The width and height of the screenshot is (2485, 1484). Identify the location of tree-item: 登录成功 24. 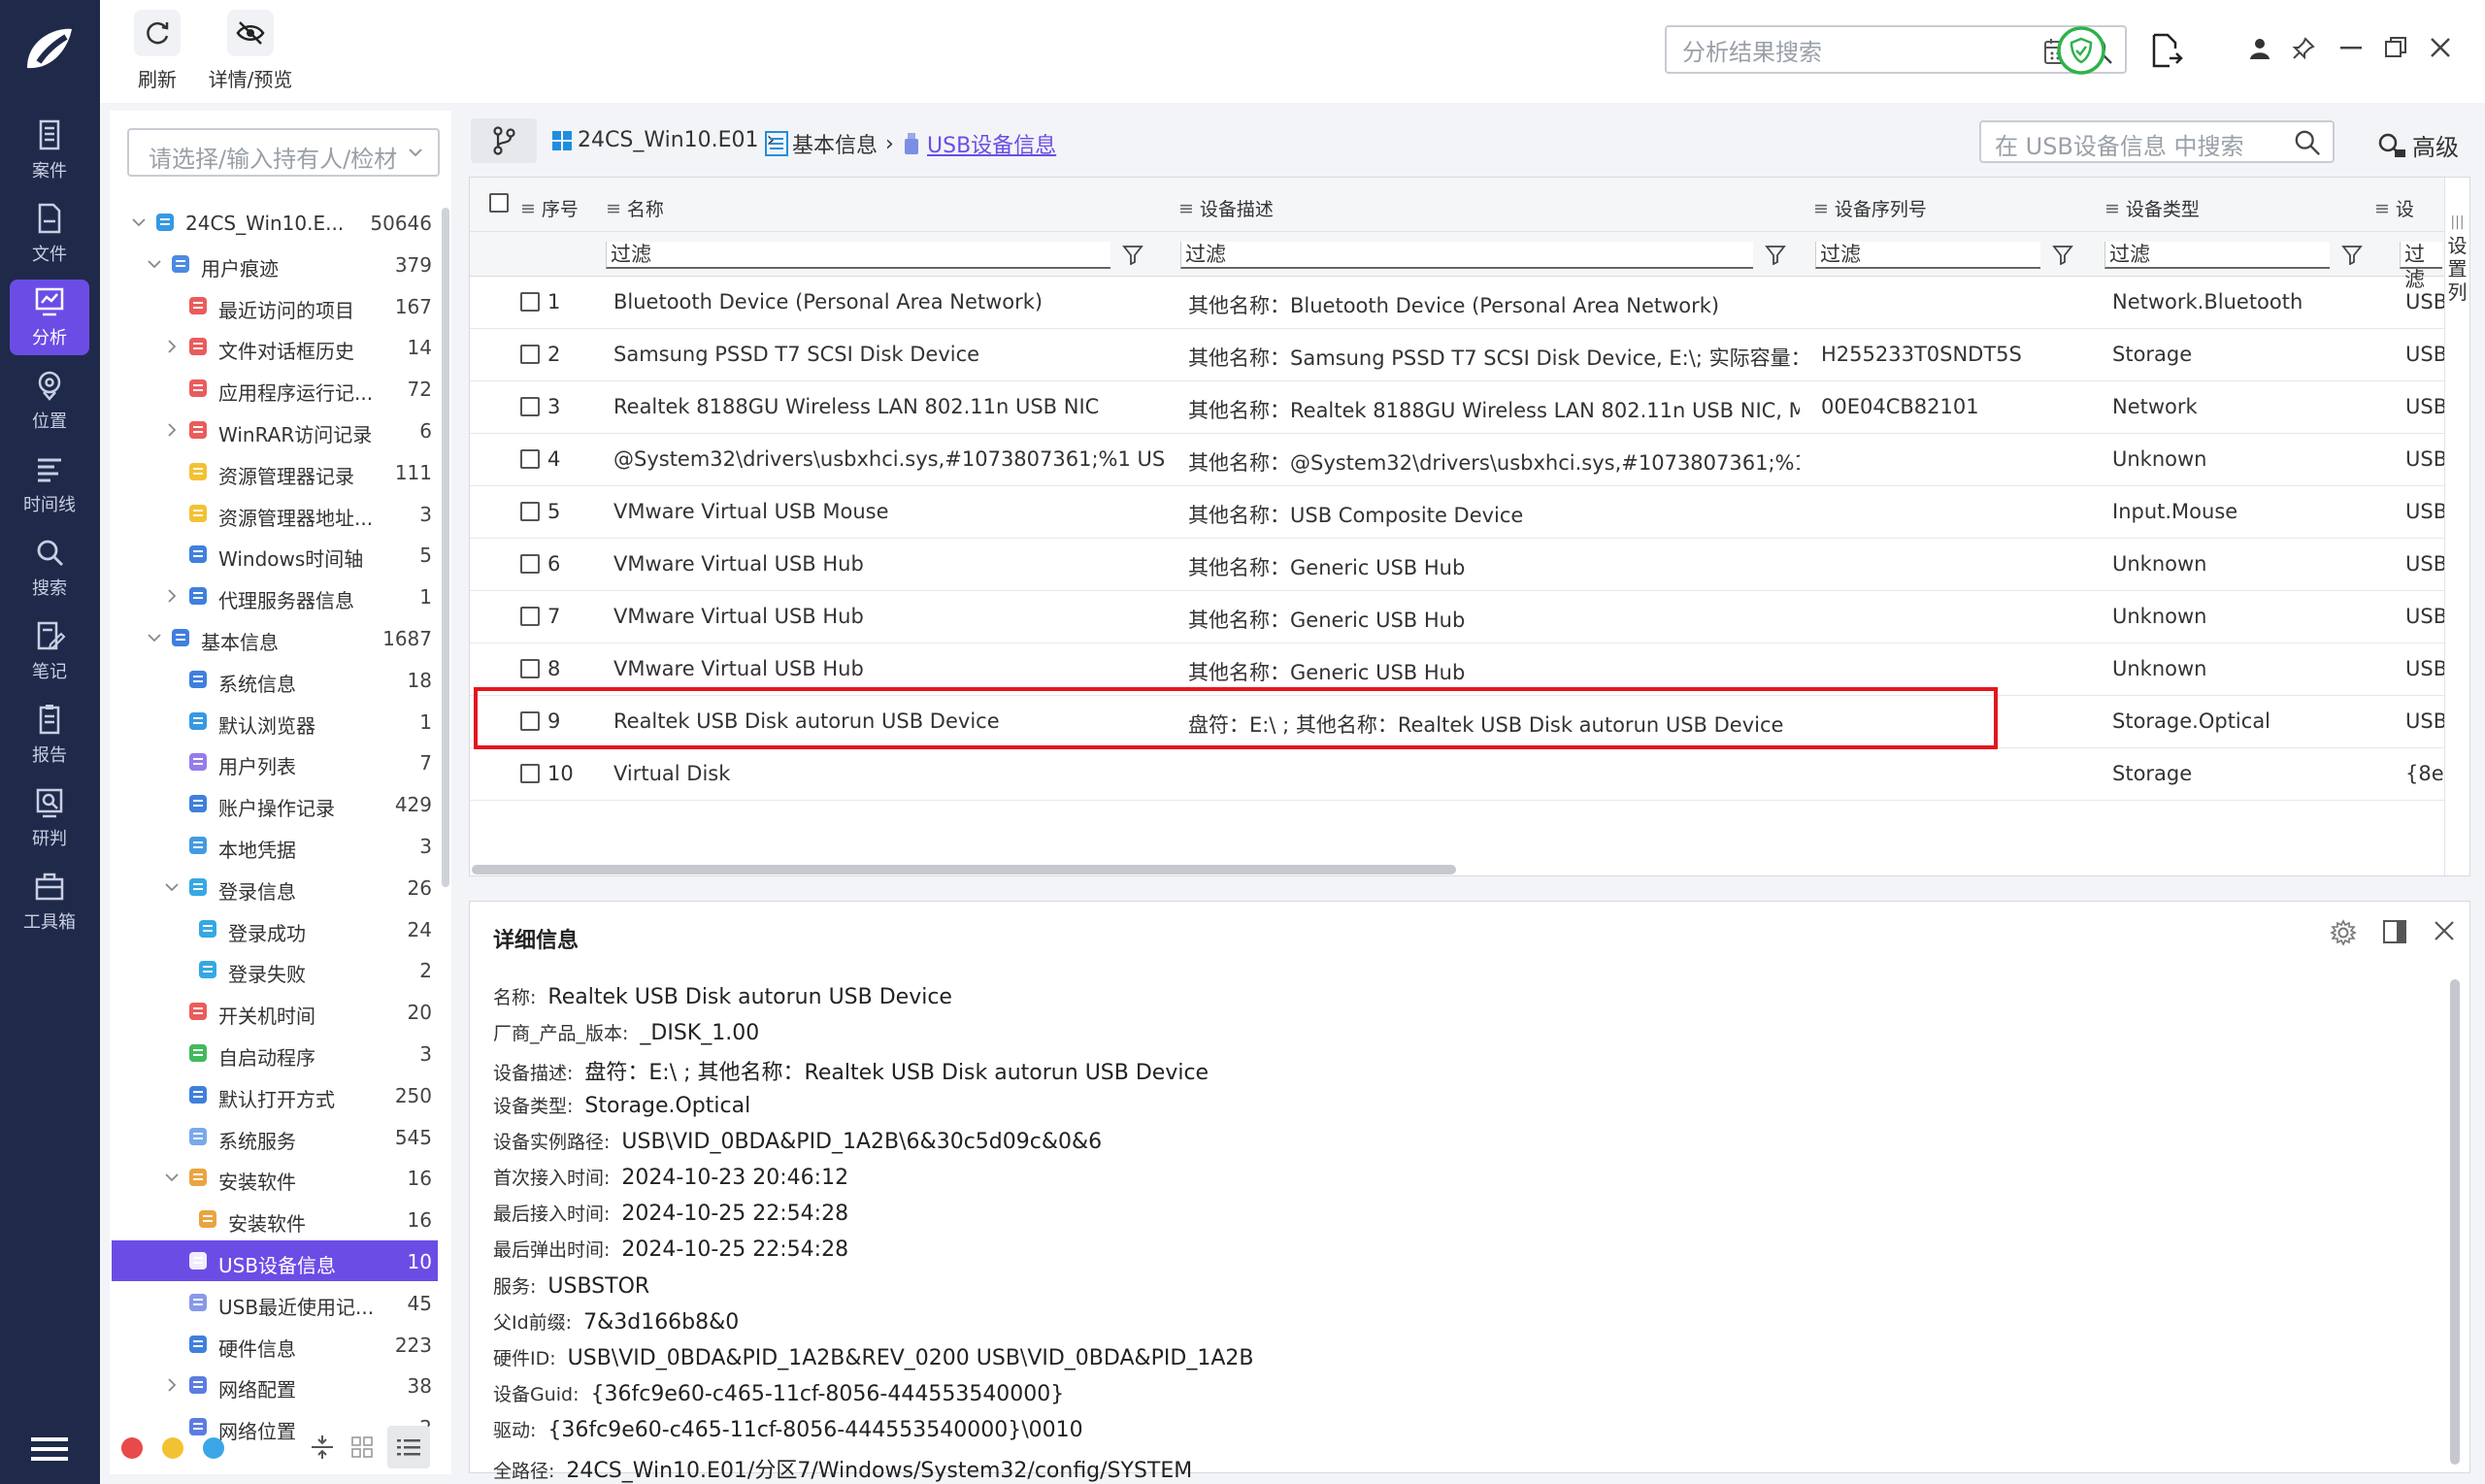
(275, 928).